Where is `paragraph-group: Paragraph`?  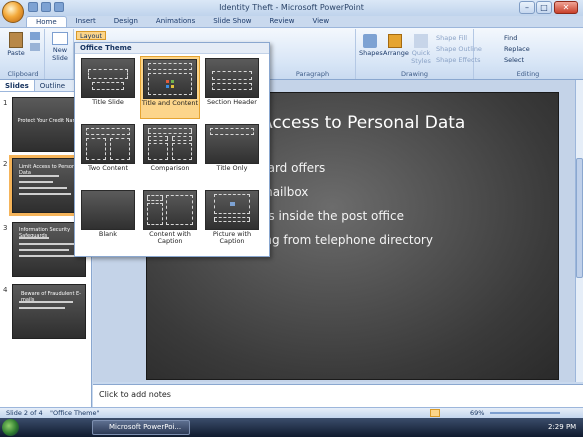 paragraph-group: Paragraph is located at coordinates (313, 54).